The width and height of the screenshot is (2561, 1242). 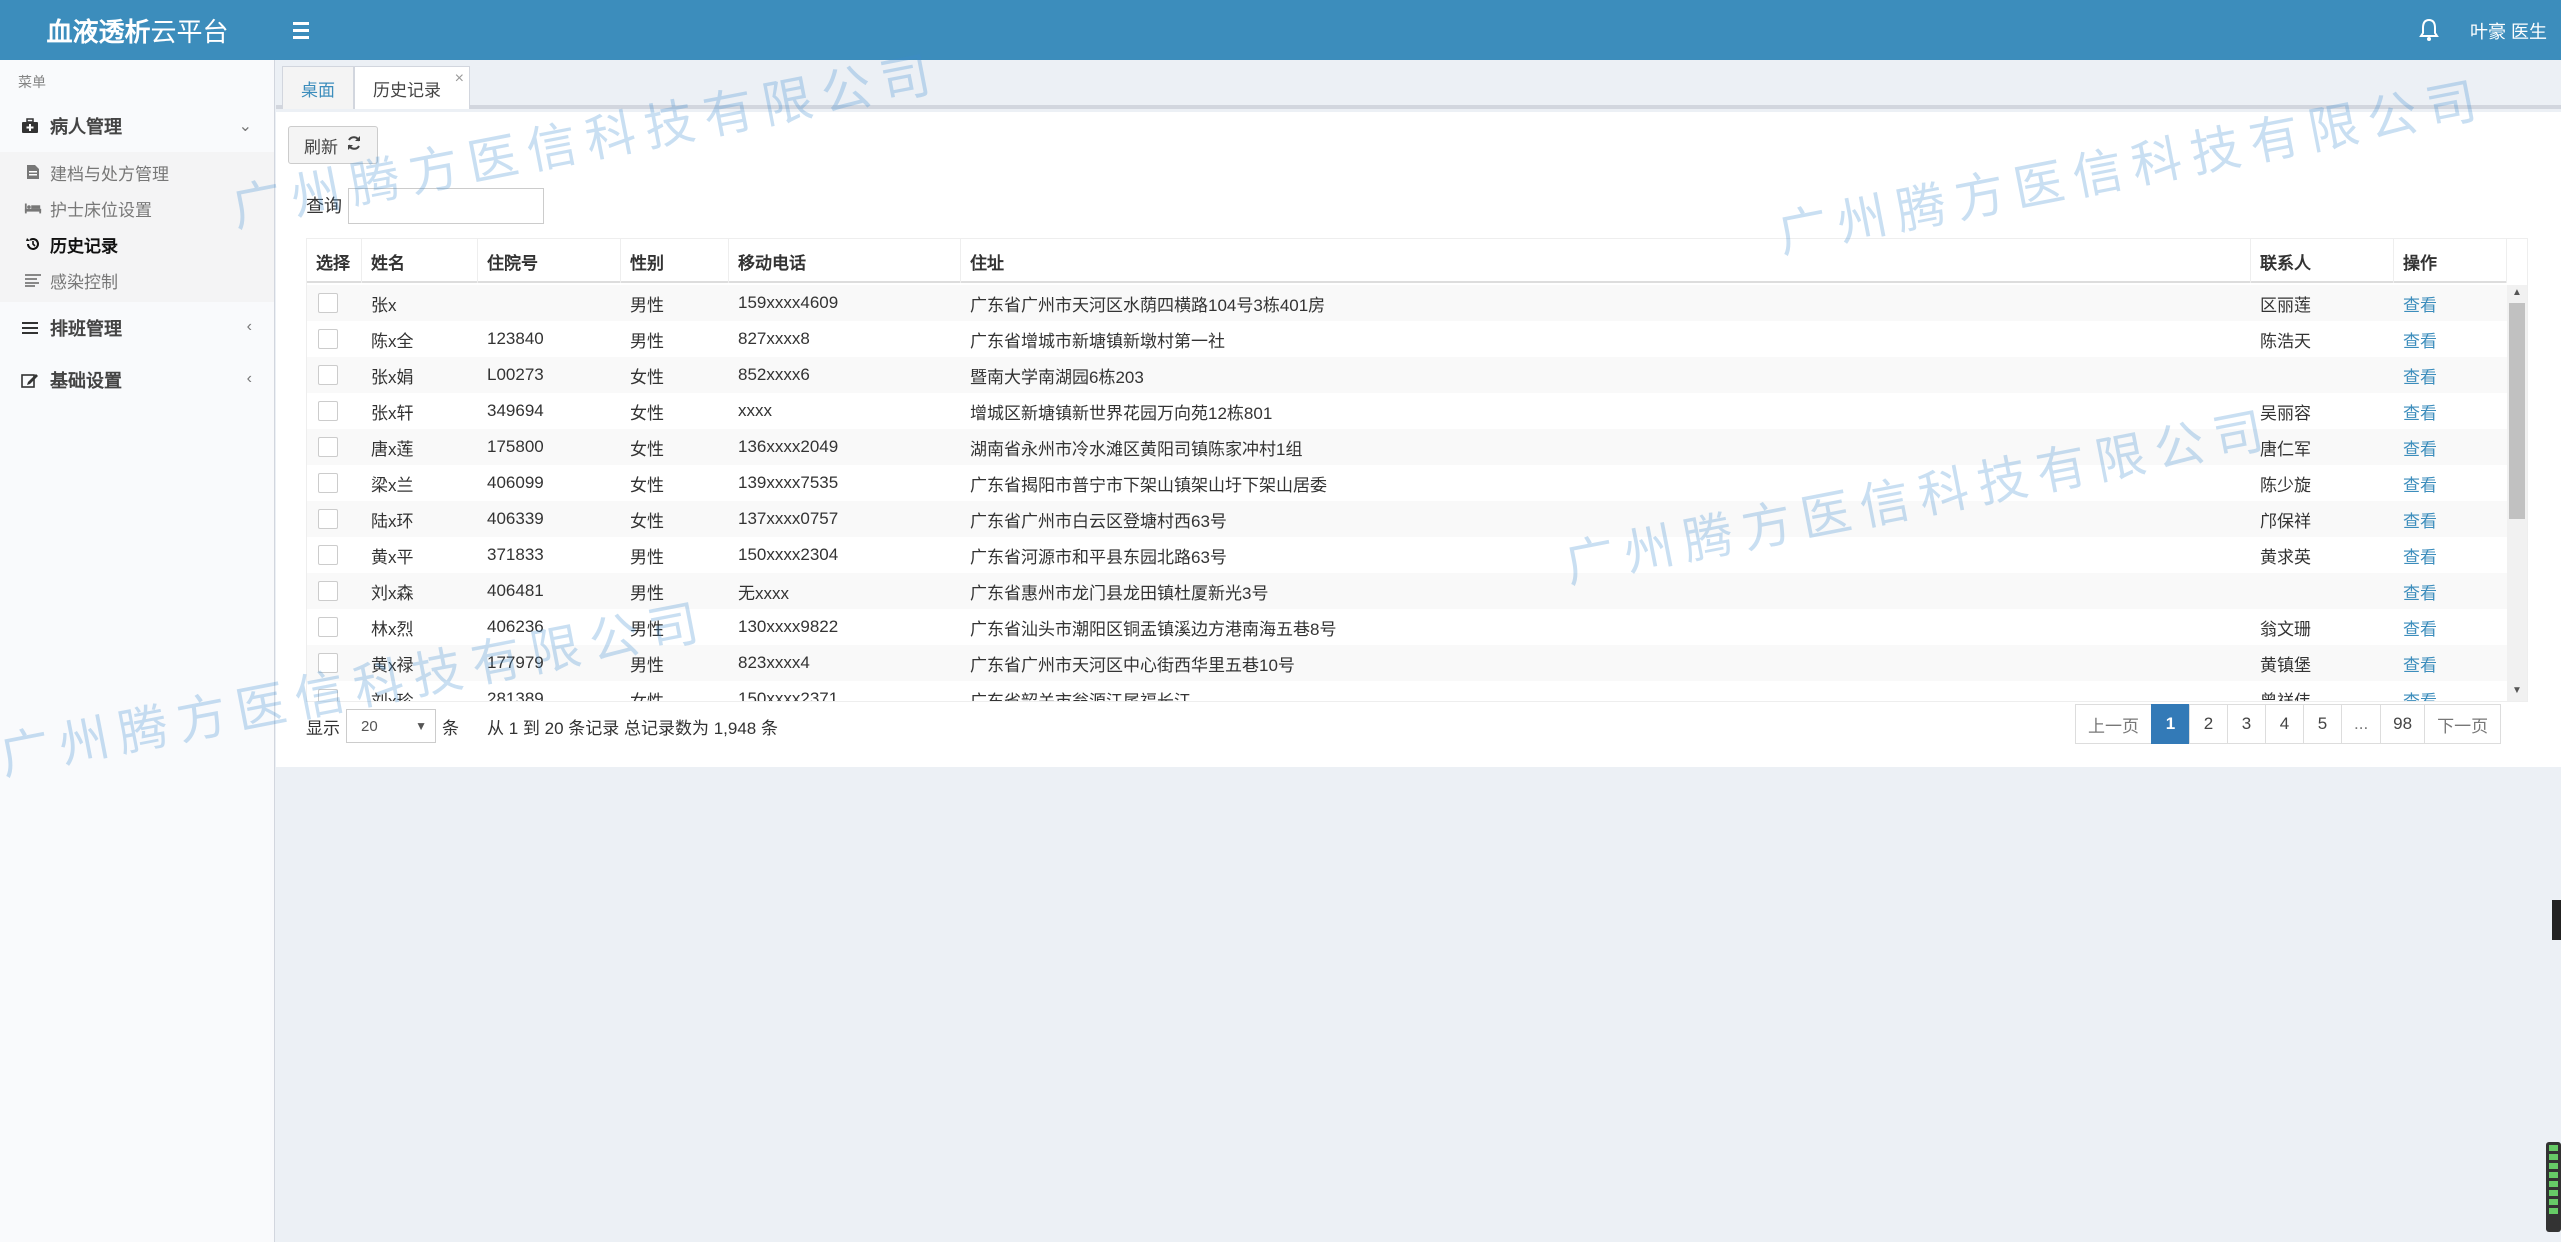 What do you see at coordinates (549, 261) in the screenshot?
I see `column-header-admission-no: 住院号` at bounding box center [549, 261].